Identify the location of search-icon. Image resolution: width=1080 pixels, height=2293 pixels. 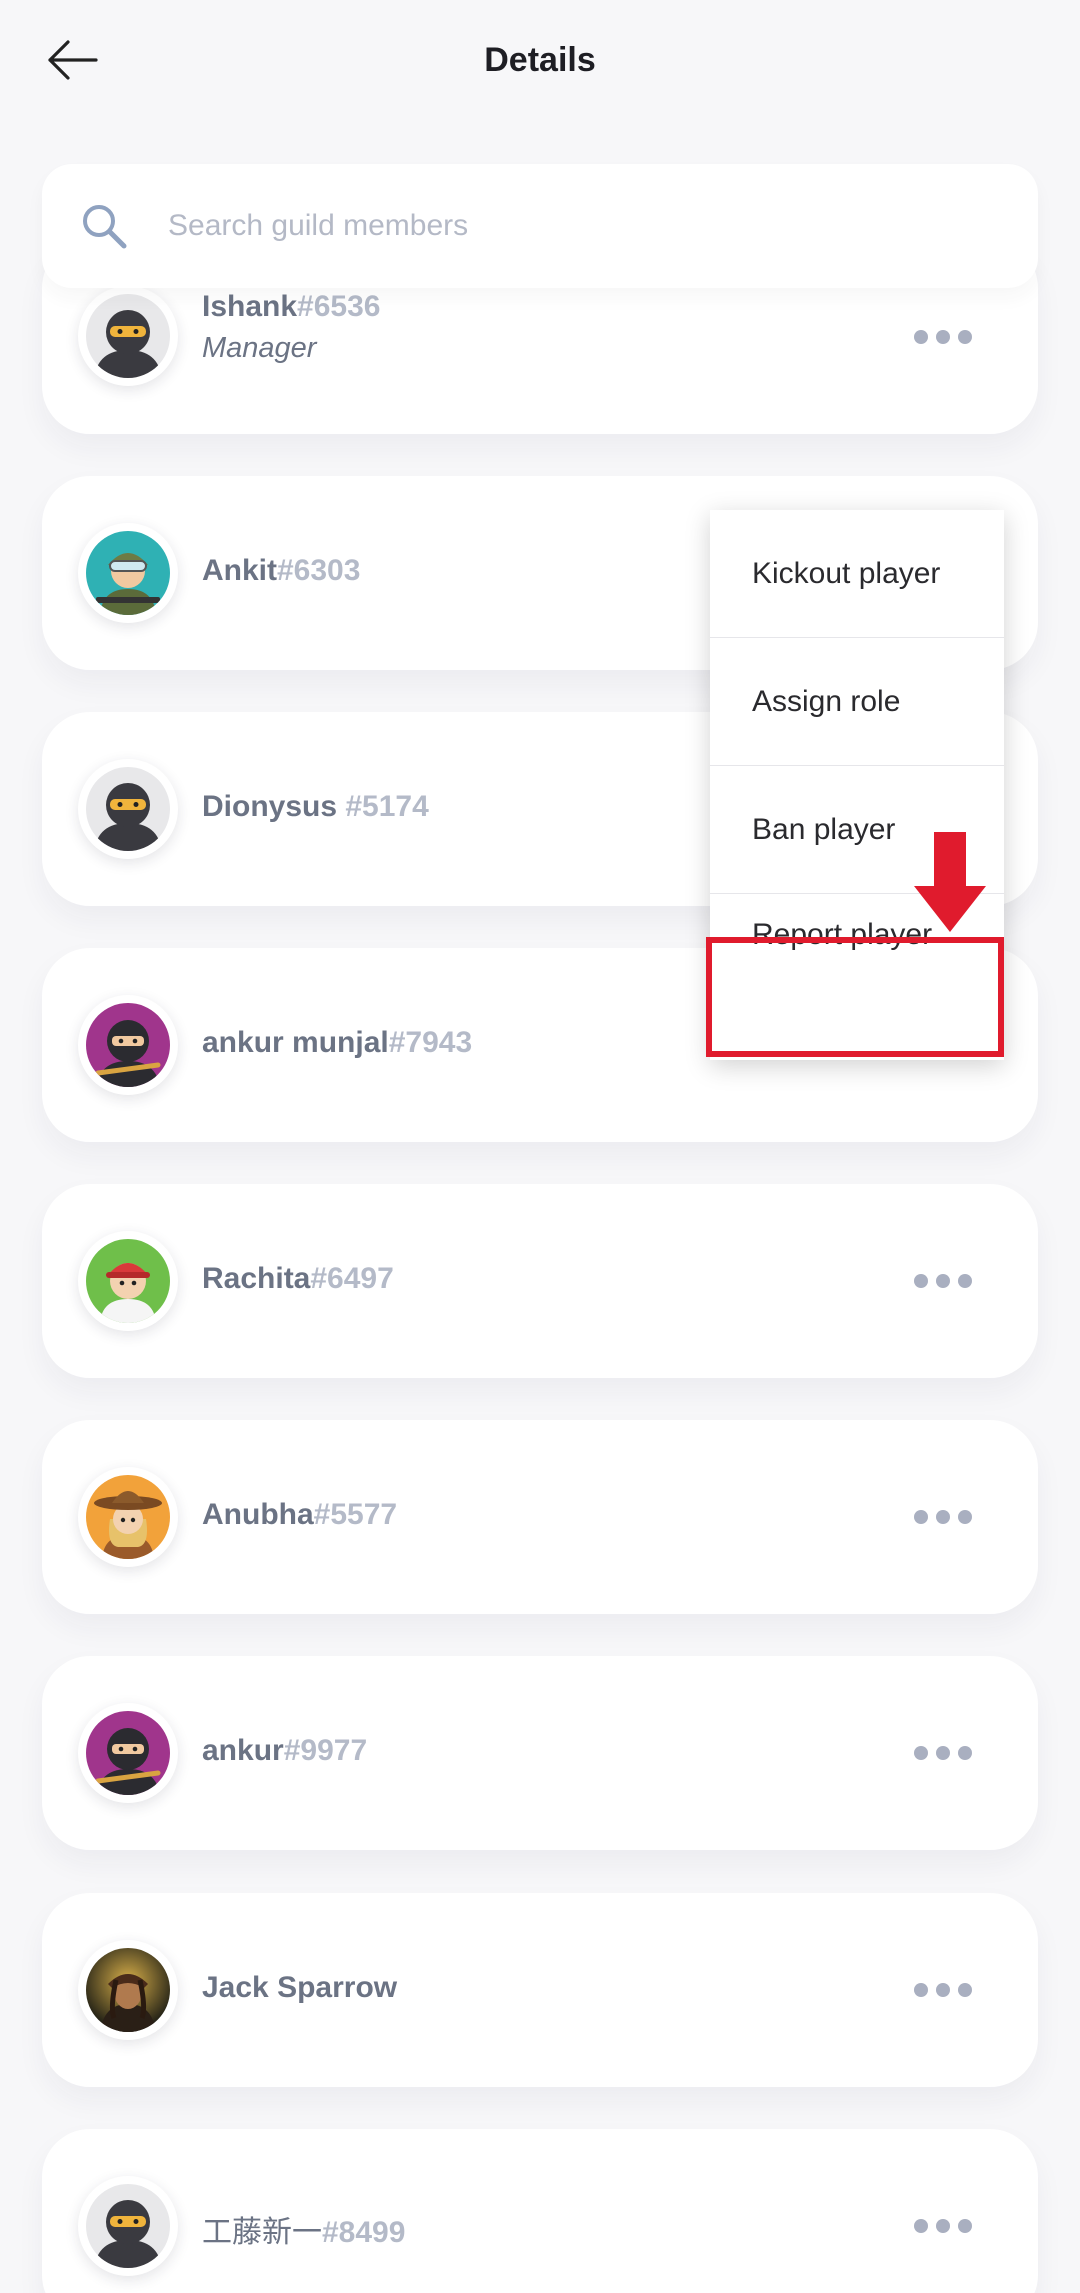
(122, 226).